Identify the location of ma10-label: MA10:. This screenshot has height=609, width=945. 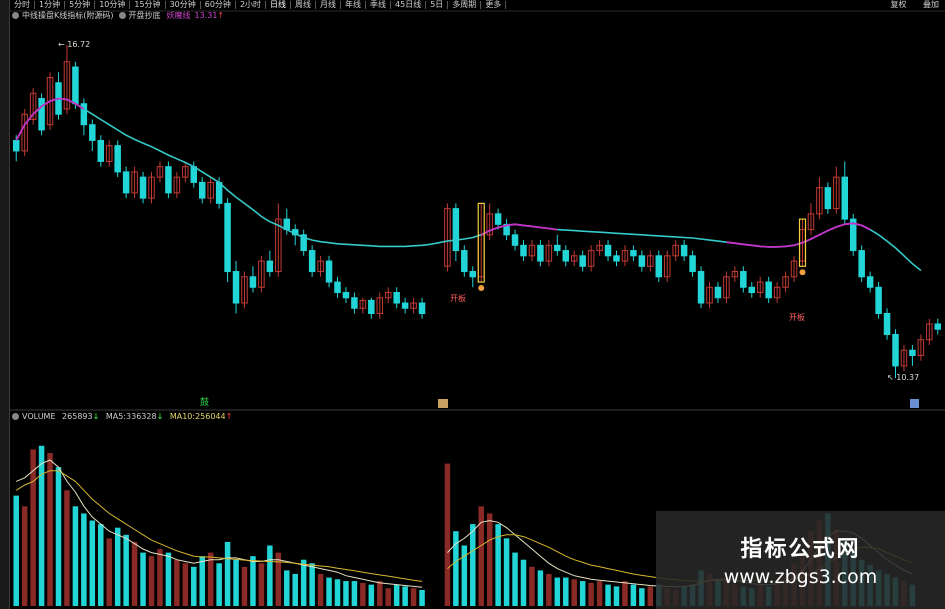
(182, 416).